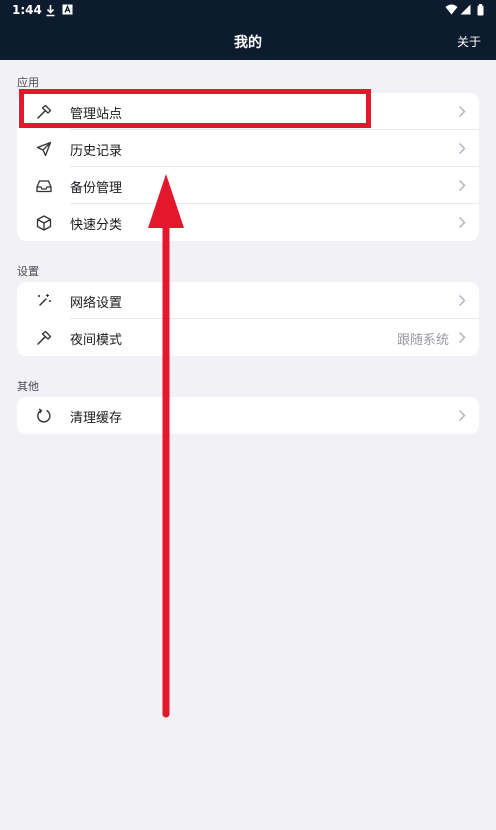 Image resolution: width=496 pixels, height=830 pixels. I want to click on send-icon, so click(44, 149).